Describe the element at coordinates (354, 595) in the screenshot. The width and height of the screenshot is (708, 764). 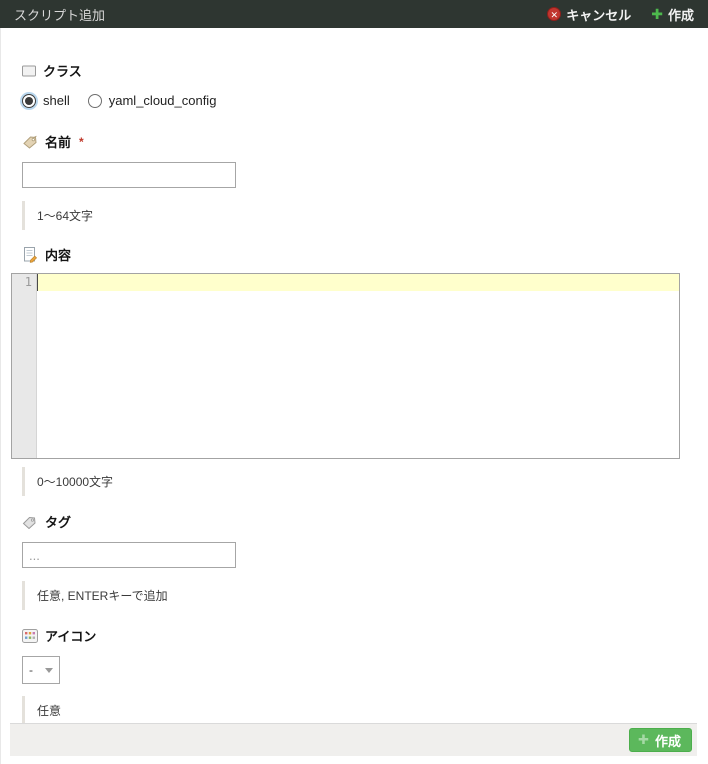
I see `tags-hint: 任意, ENTERキーで追加` at that location.